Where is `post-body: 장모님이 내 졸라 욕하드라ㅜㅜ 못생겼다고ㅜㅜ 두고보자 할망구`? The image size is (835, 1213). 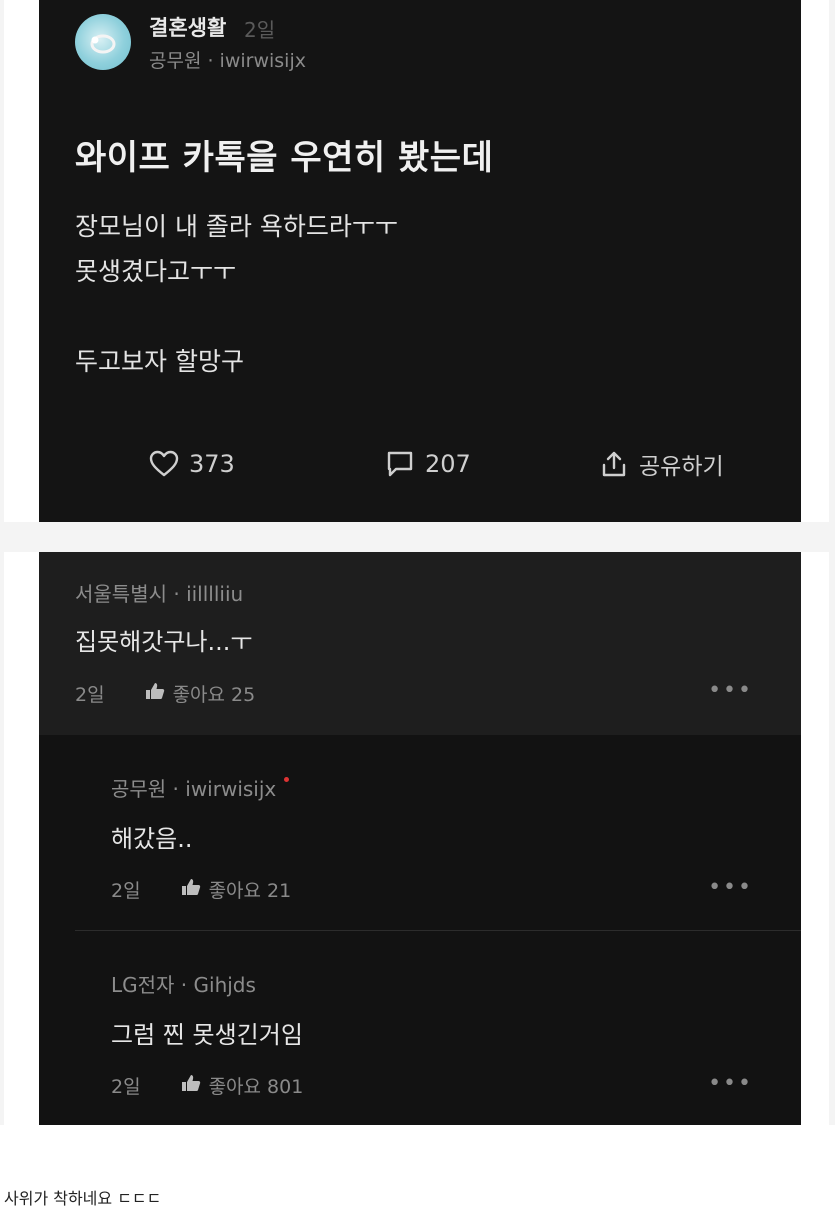
post-body: 장모님이 내 졸라 욕하드라ㅜㅜ 못생겼다고ㅜㅜ 두고보자 할망구 is located at coordinates (236, 294).